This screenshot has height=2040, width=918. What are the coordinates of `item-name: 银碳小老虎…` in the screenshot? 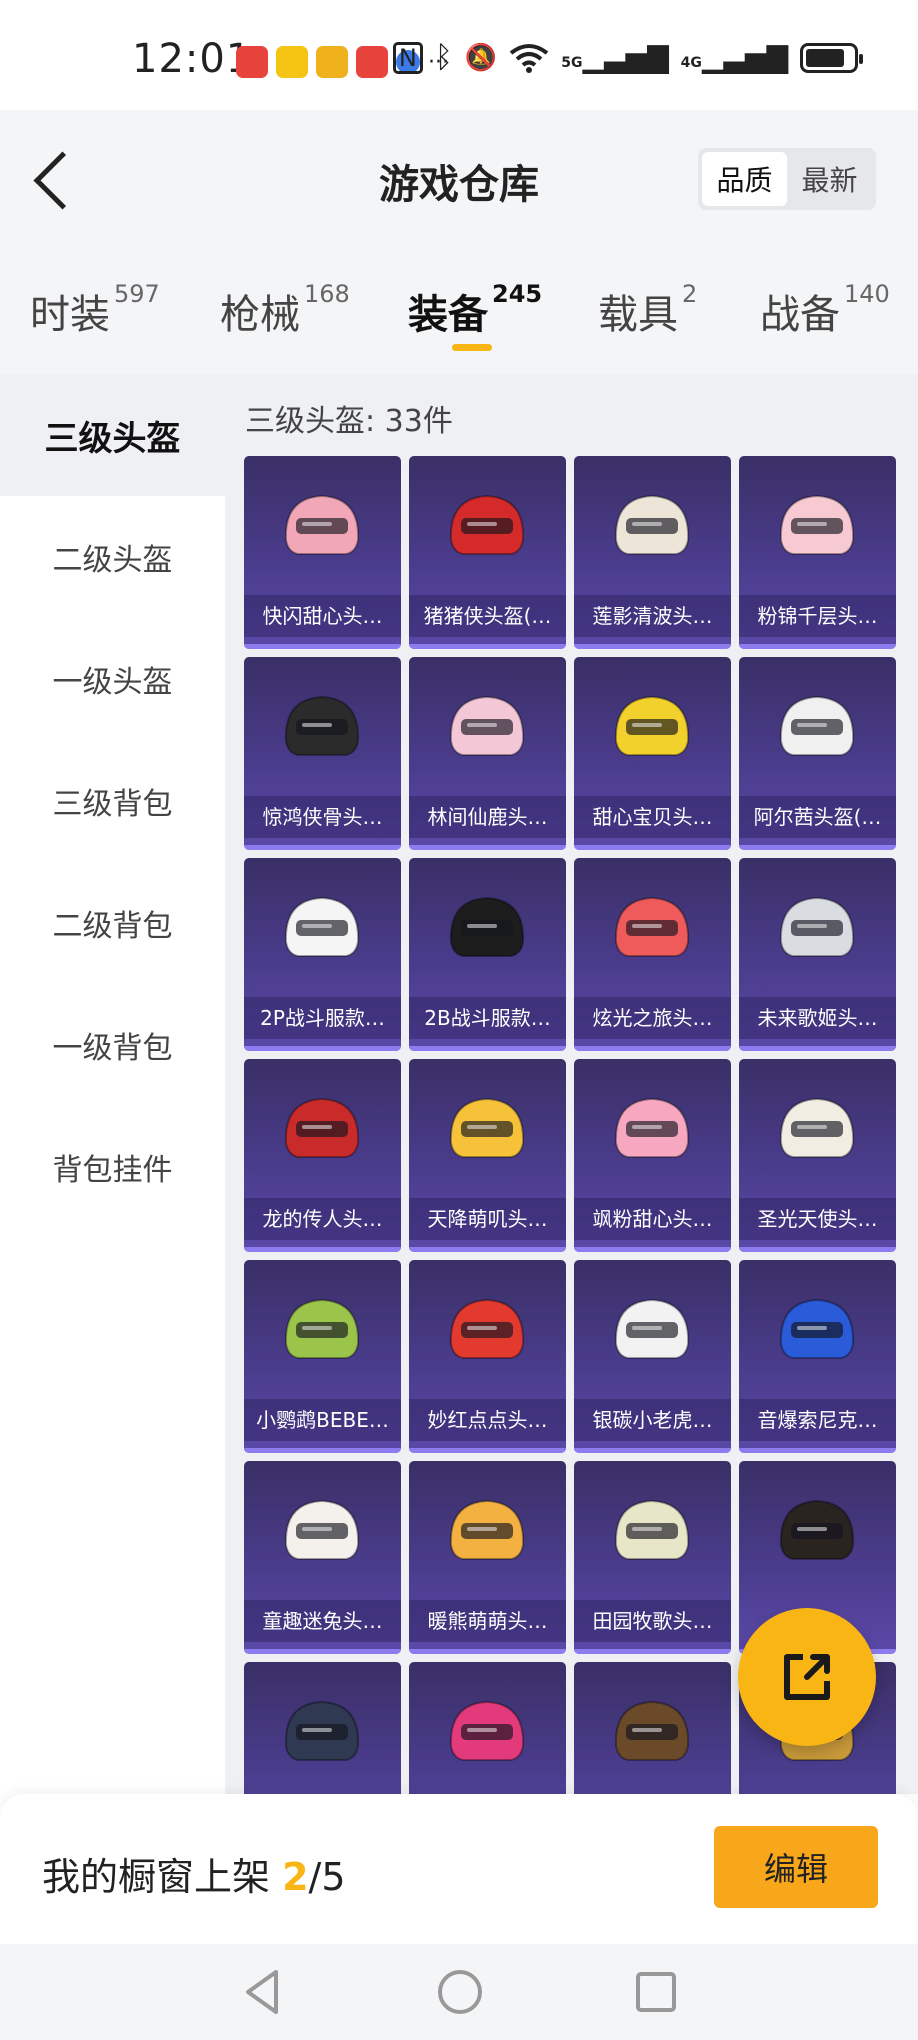 It's located at (652, 1420).